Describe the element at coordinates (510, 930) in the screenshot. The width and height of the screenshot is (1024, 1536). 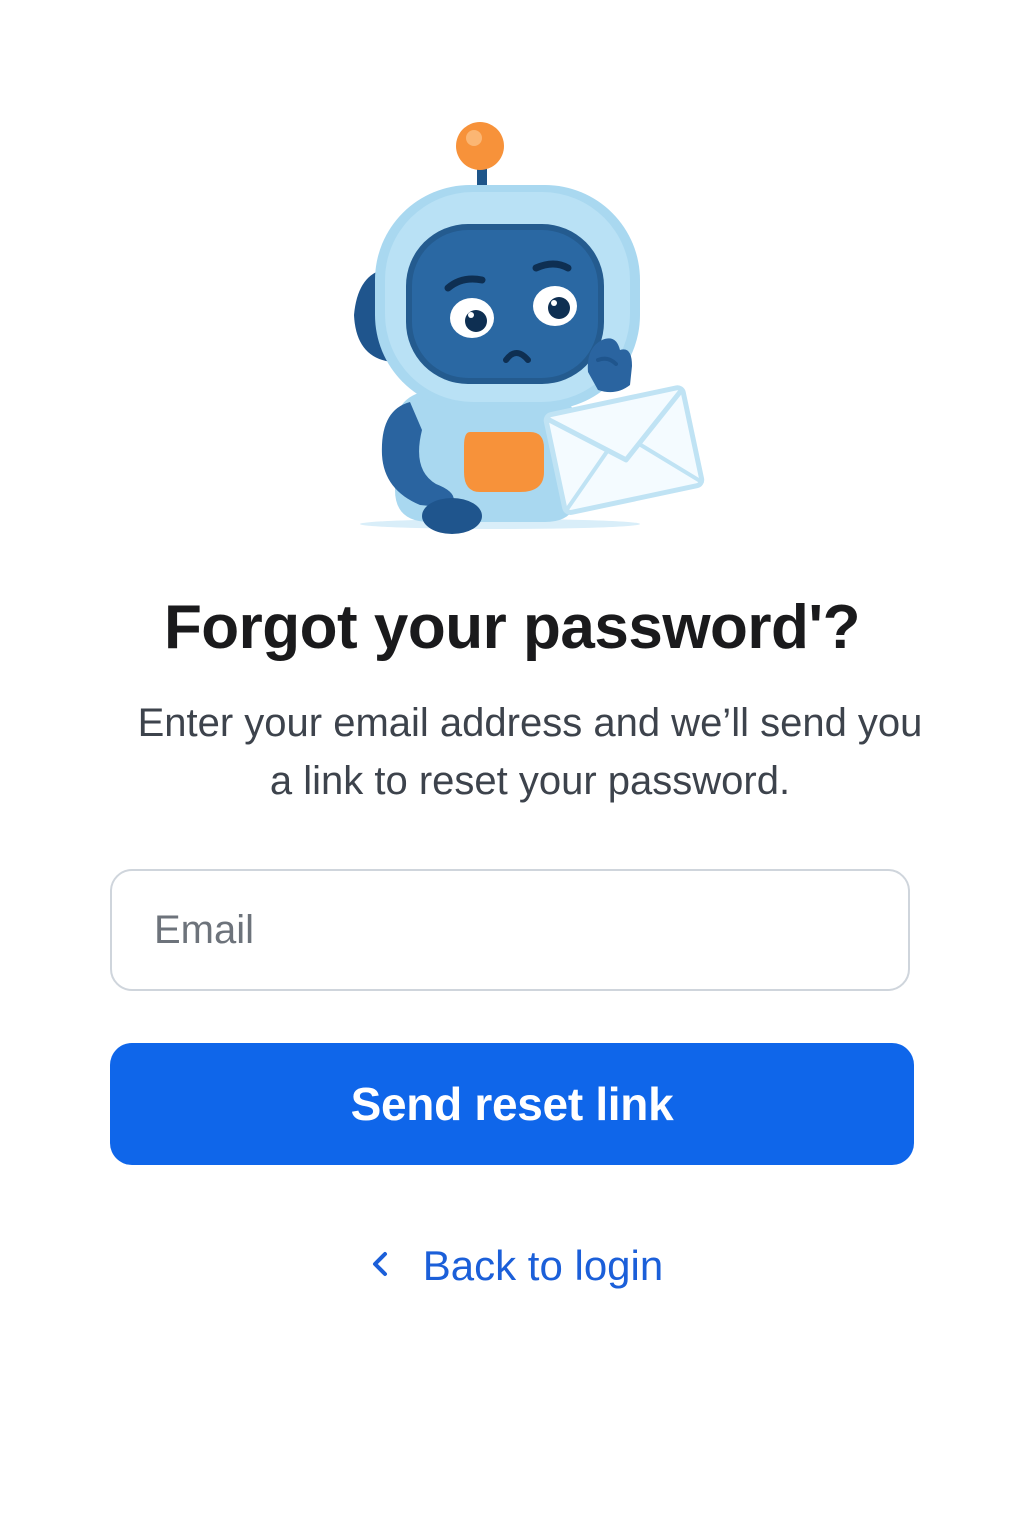
I see `email-field` at that location.